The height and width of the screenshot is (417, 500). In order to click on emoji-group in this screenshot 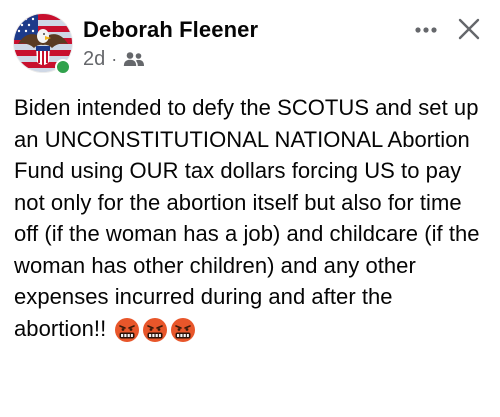, I will do `click(156, 330)`.